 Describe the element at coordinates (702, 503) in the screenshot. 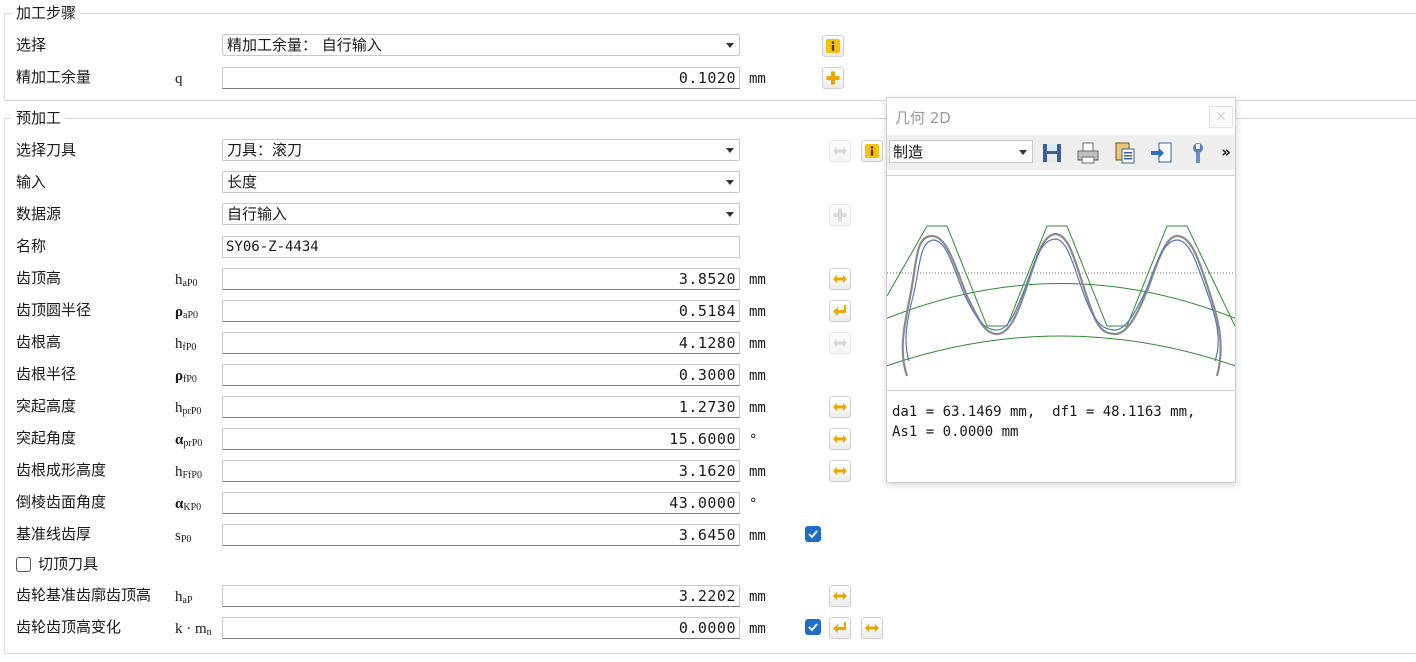

I see `param-value: 43.0000` at that location.